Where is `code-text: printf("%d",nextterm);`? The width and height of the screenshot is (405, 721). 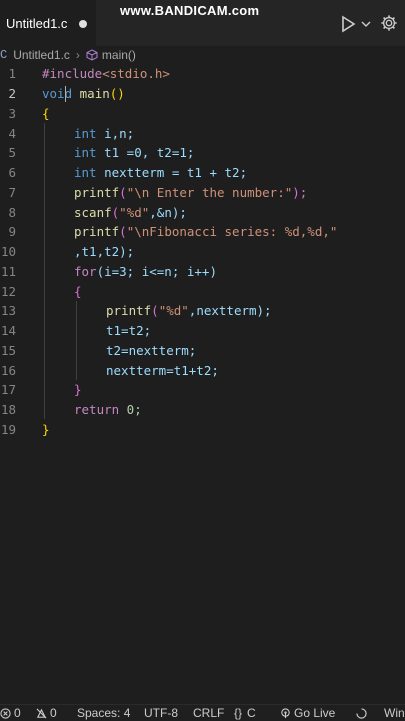 code-text: printf("%d",nextterm); is located at coordinates (189, 311).